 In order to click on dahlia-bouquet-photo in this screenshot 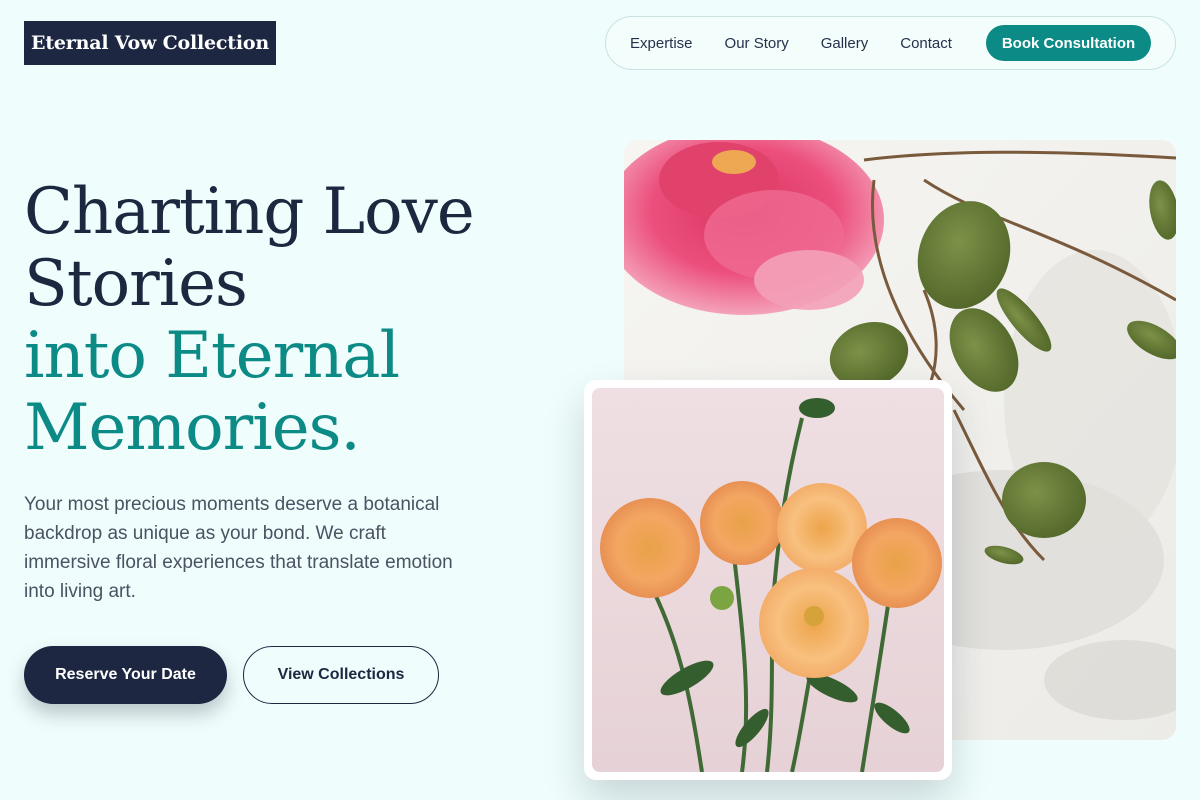, I will do `click(768, 580)`.